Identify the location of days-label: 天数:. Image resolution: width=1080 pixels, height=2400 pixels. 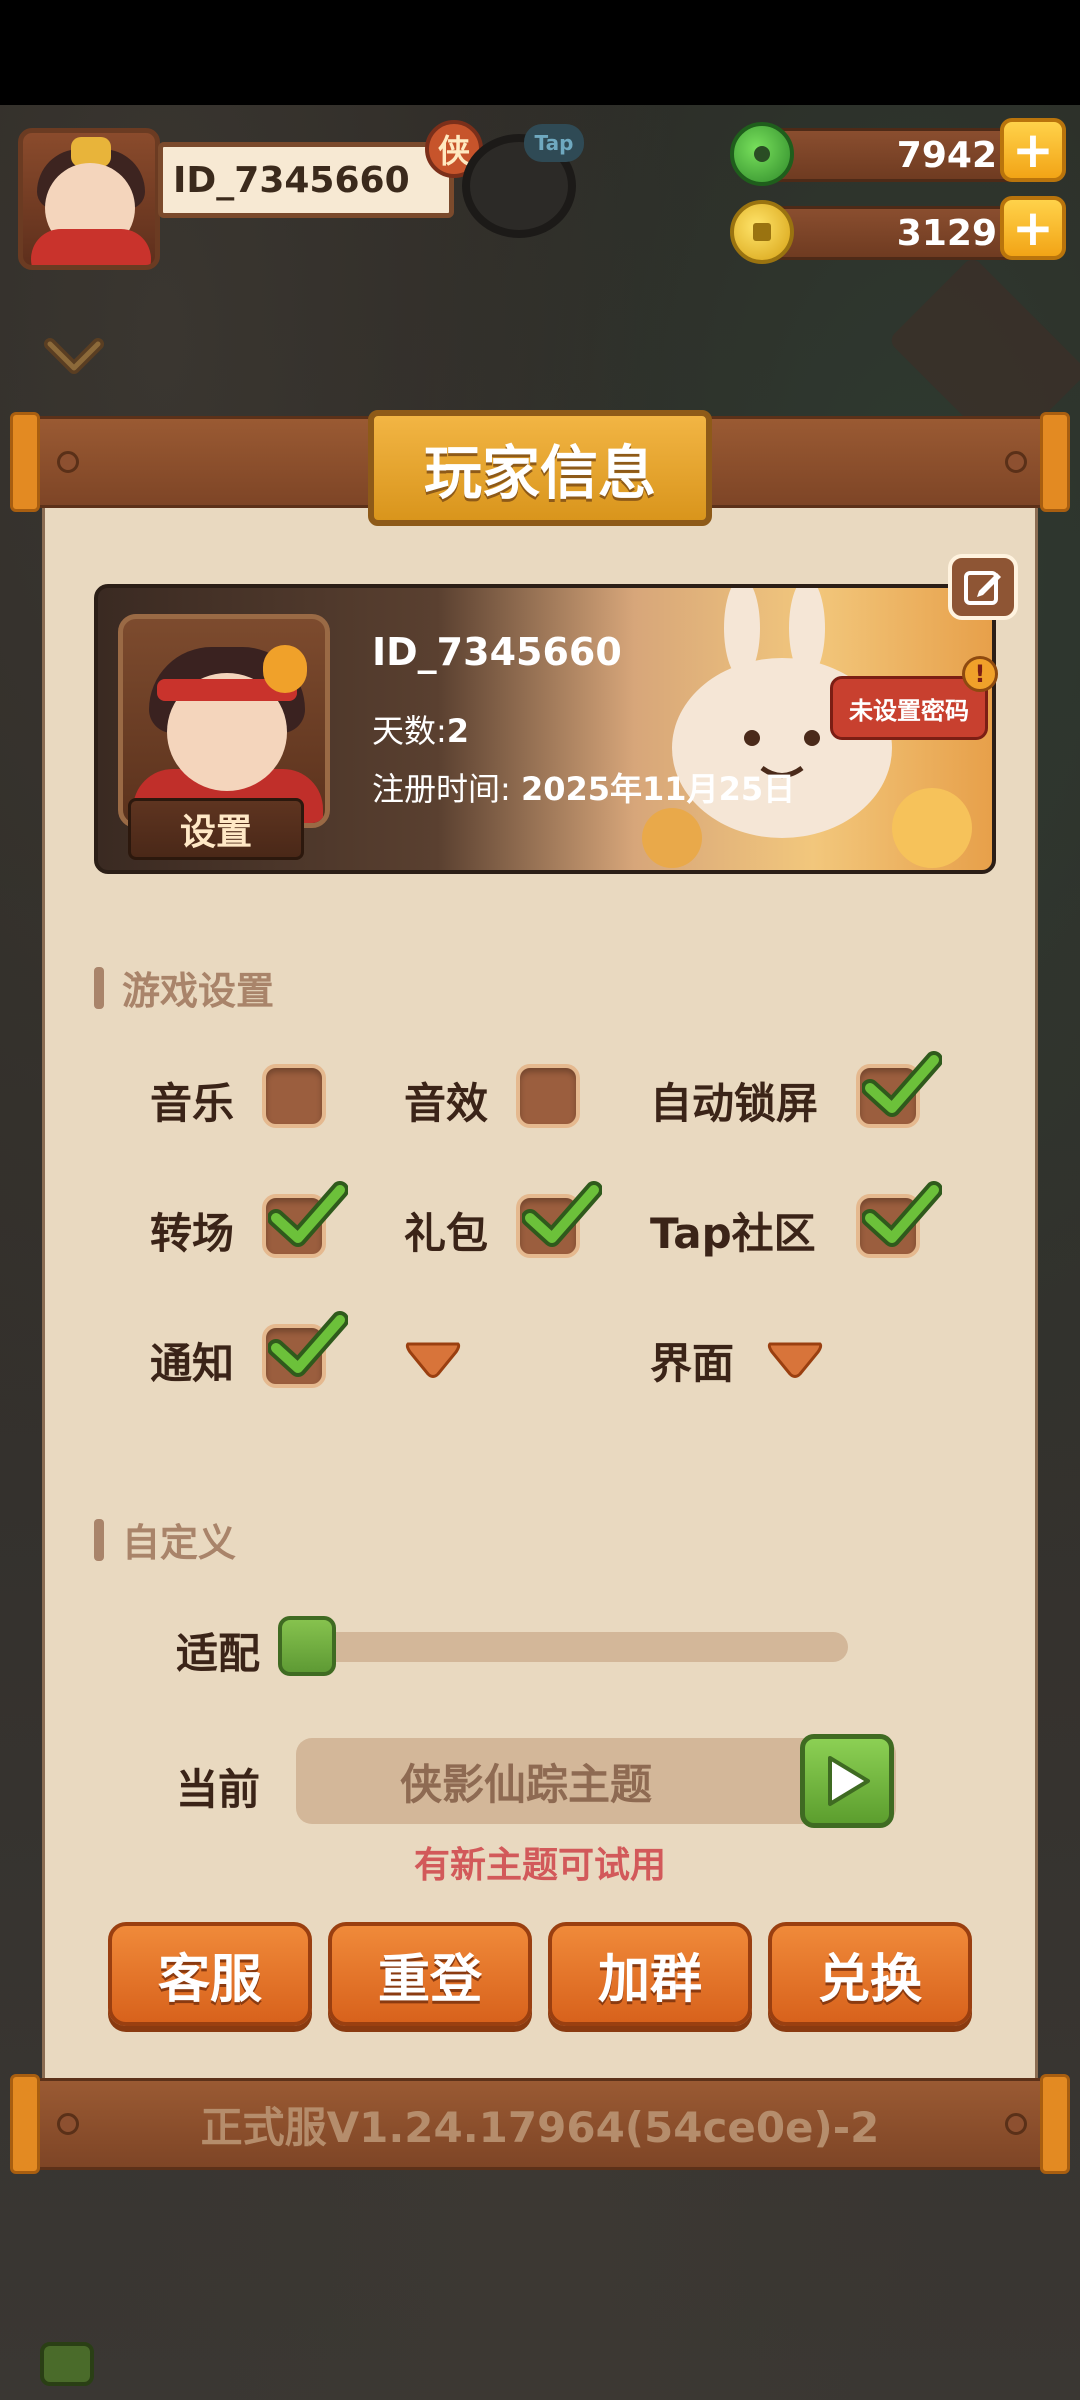
(409, 731).